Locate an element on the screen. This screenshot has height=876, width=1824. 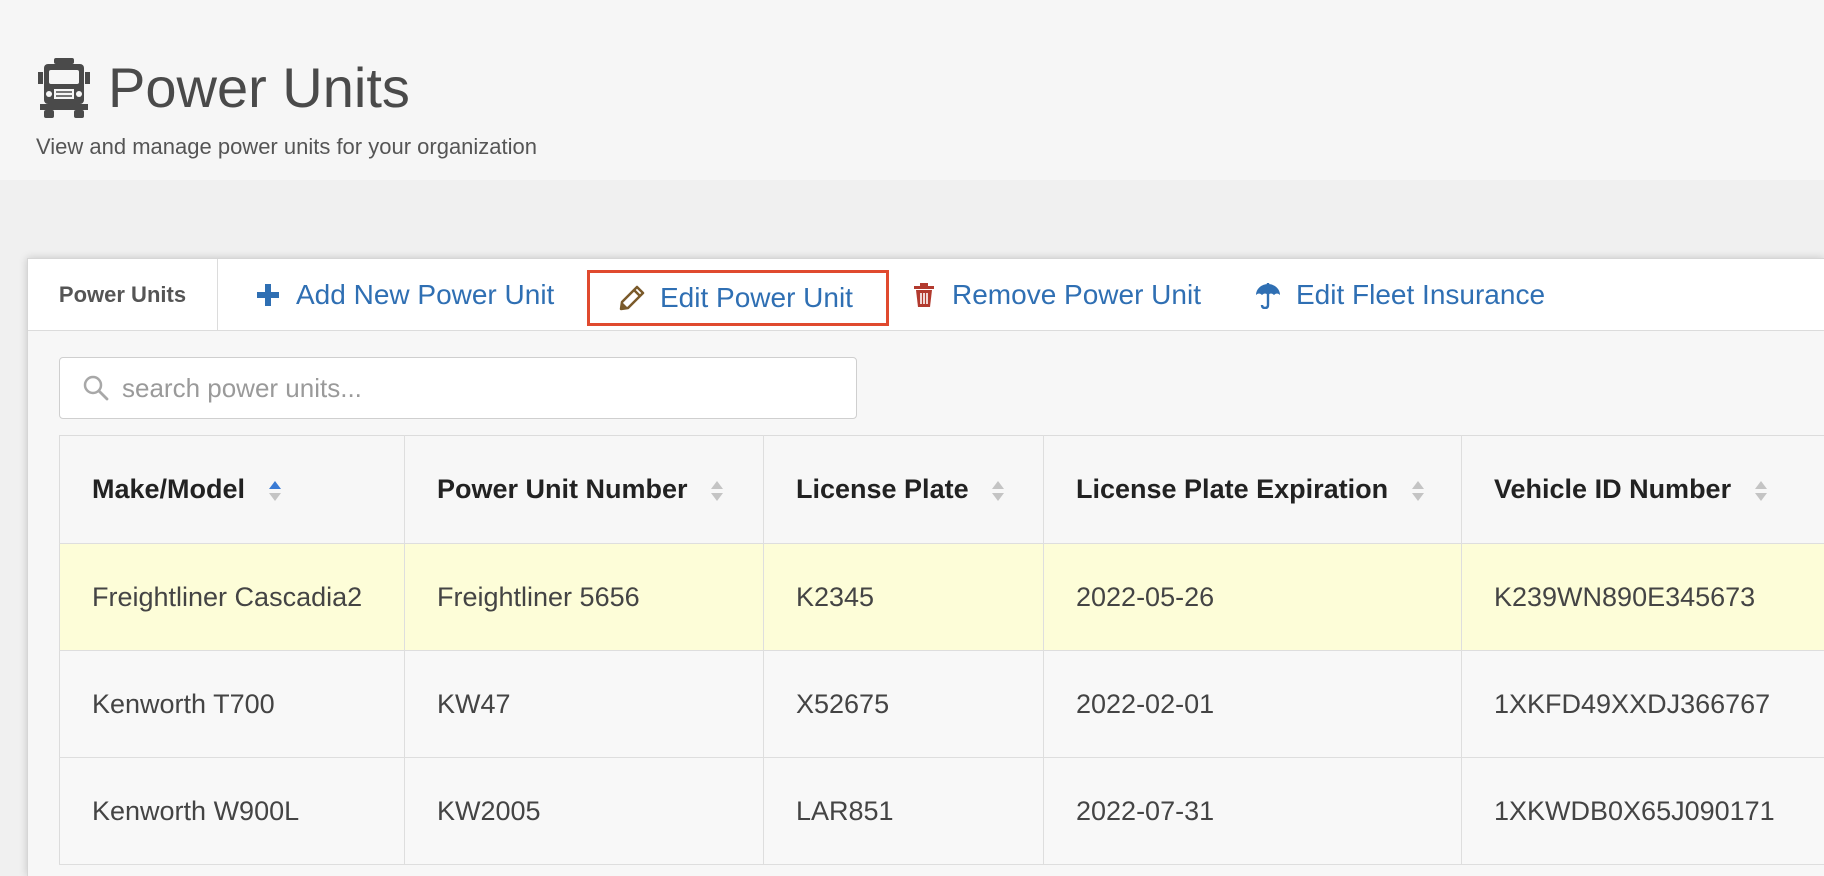
page-title: Power Units is located at coordinates (259, 87).